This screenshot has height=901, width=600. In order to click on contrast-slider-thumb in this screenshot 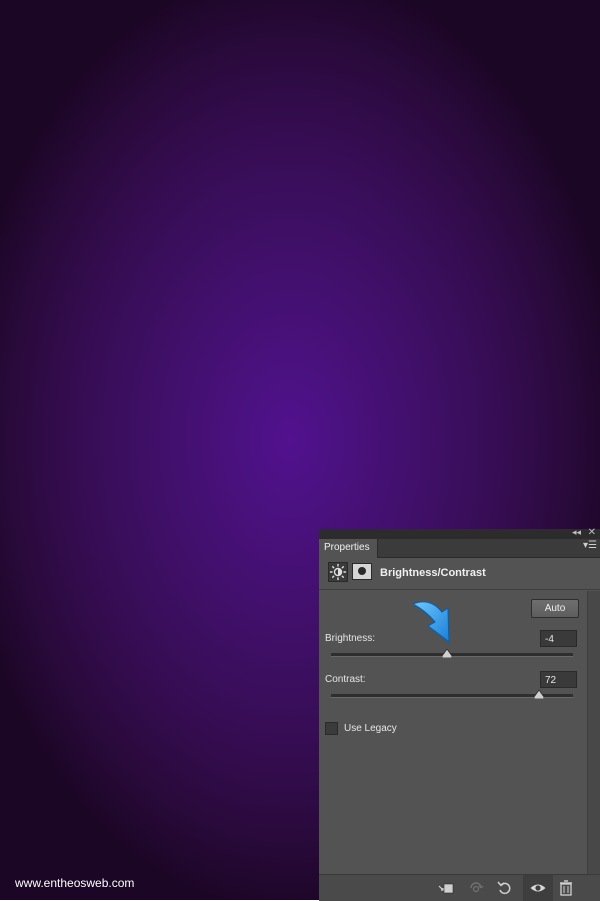, I will do `click(539, 694)`.